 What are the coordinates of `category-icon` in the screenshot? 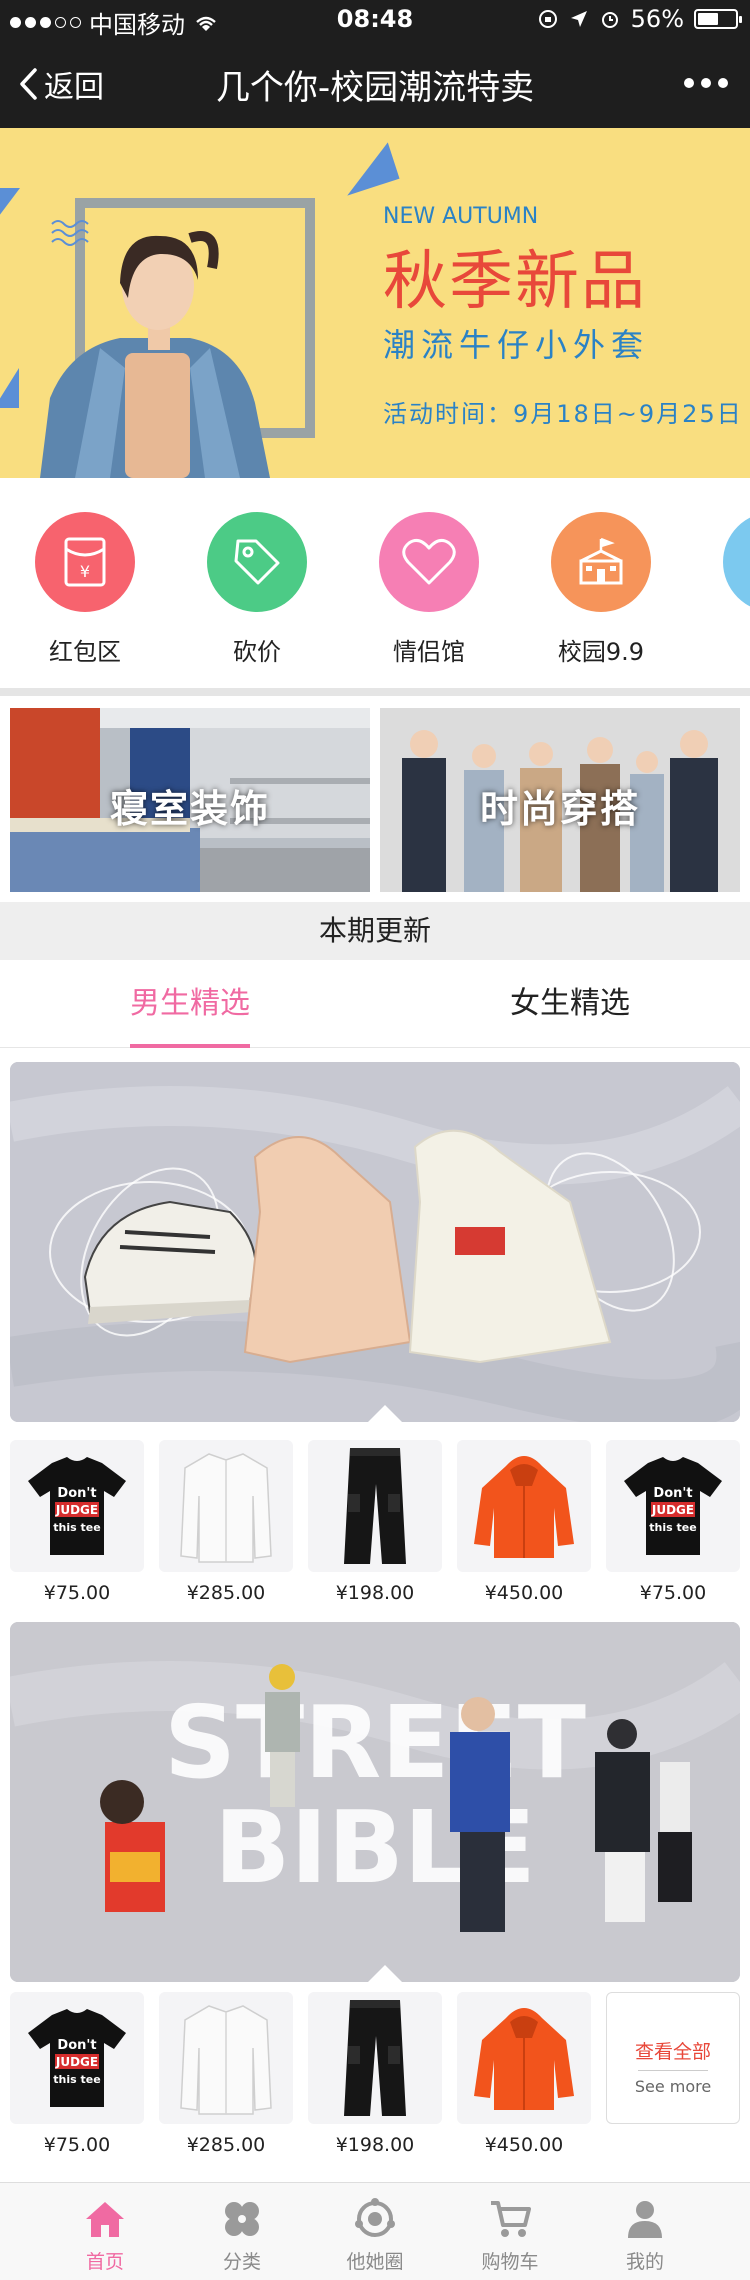 It's located at (242, 2219).